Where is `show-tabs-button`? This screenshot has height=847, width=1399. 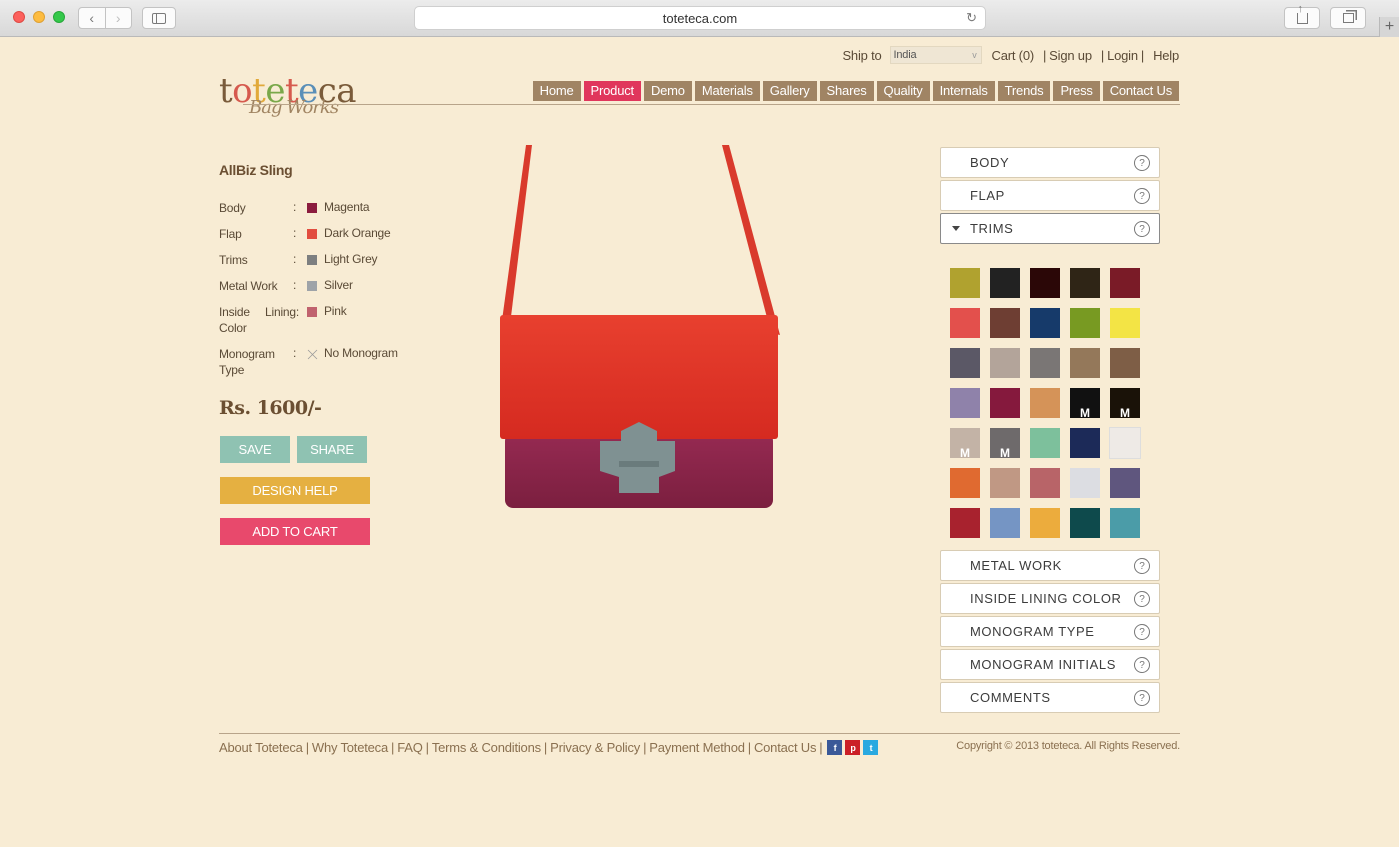 show-tabs-button is located at coordinates (1348, 18).